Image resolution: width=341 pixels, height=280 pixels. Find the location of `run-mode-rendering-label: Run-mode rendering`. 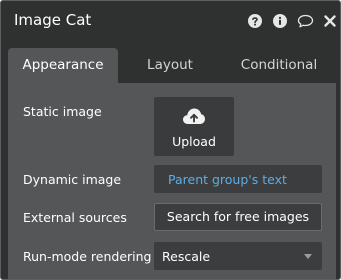

run-mode-rendering-label: Run-mode rendering is located at coordinates (87, 256).